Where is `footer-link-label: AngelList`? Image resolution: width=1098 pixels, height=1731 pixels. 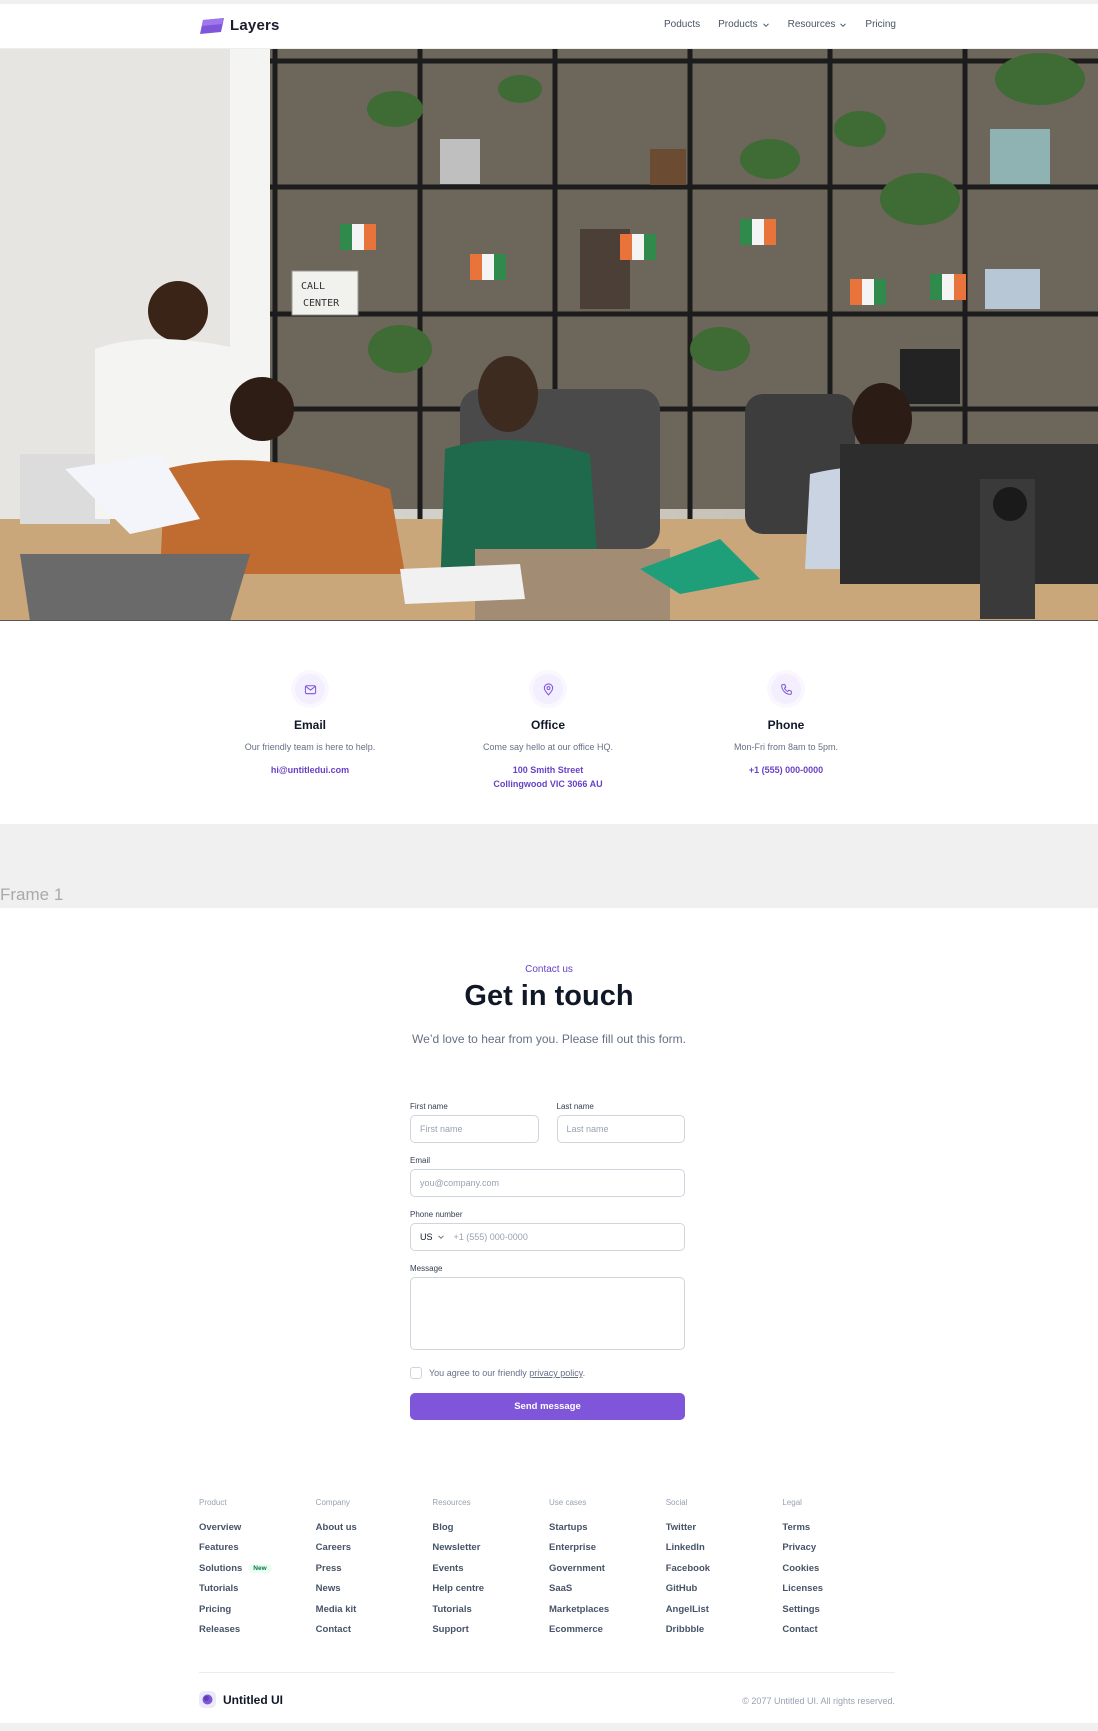 footer-link-label: AngelList is located at coordinates (687, 1609).